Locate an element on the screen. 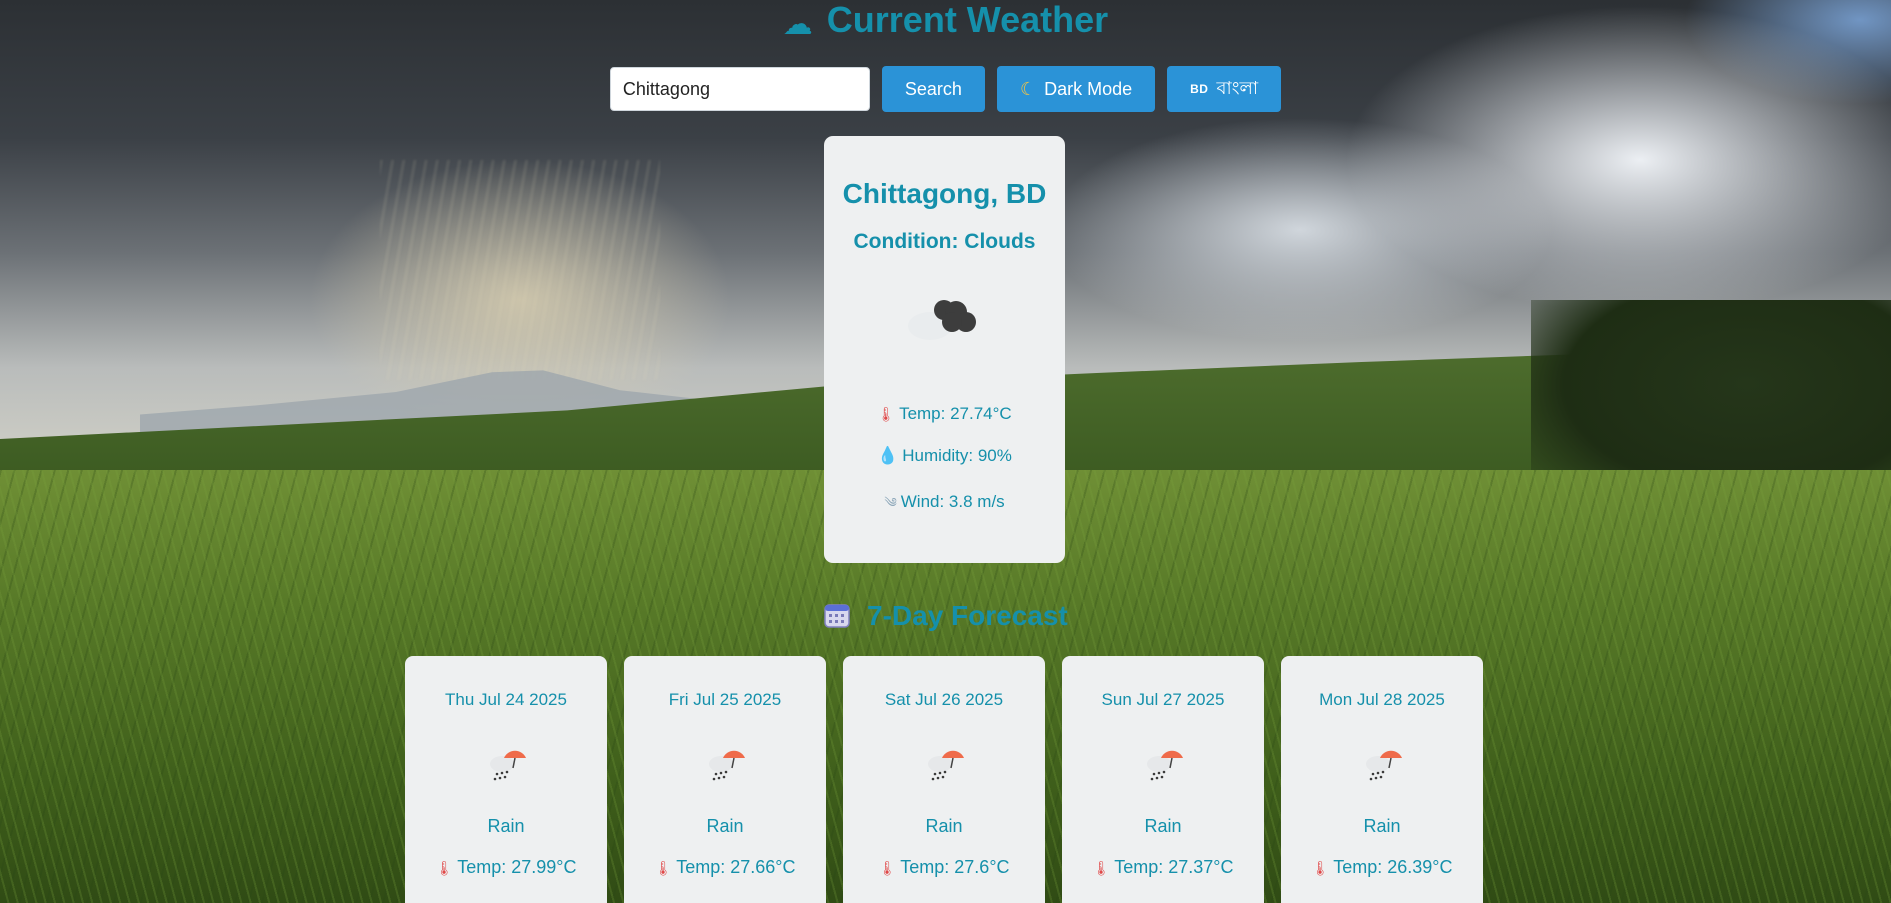  forecast-day-card: Fri Jul 25 2025 Rain 🌡 Temp: 27.66°C is located at coordinates (725, 779).